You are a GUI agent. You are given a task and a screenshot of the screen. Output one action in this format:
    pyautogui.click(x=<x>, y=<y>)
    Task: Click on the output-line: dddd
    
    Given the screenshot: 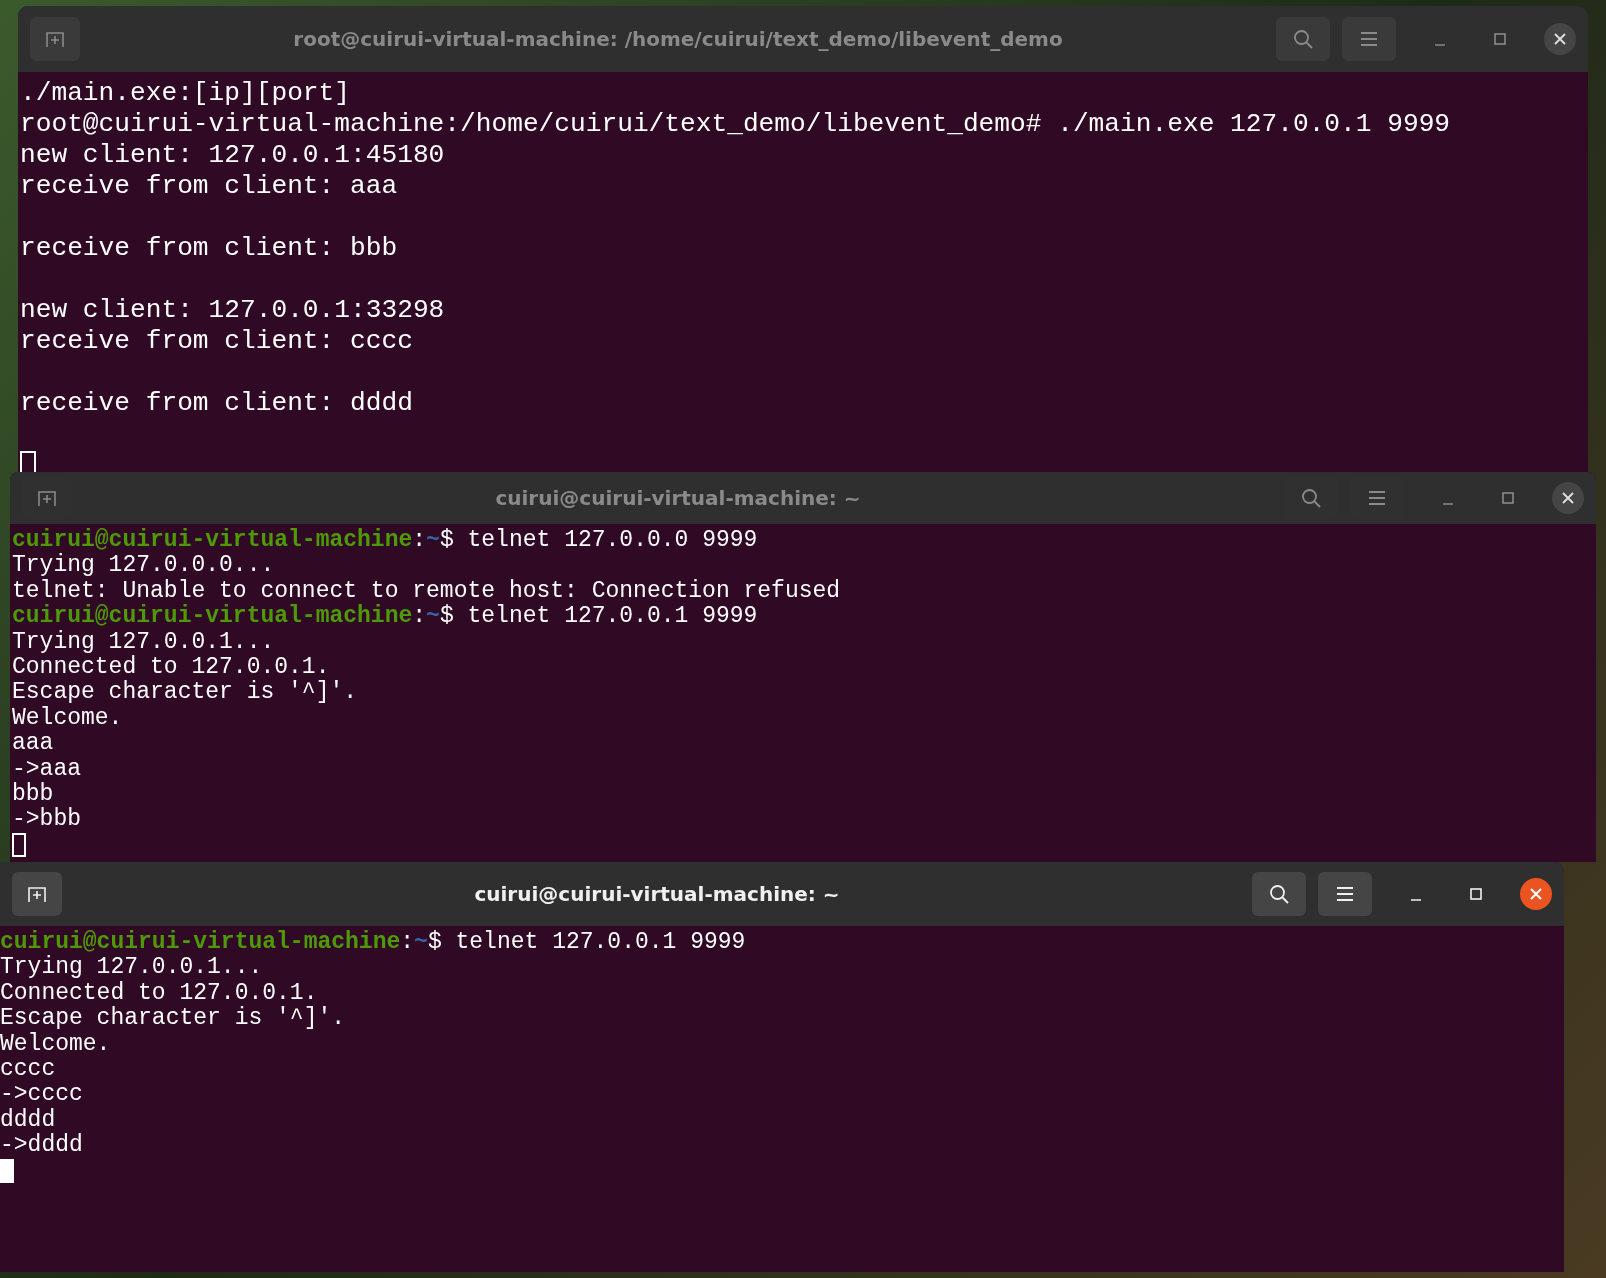 What is the action you would take?
    pyautogui.click(x=28, y=1120)
    